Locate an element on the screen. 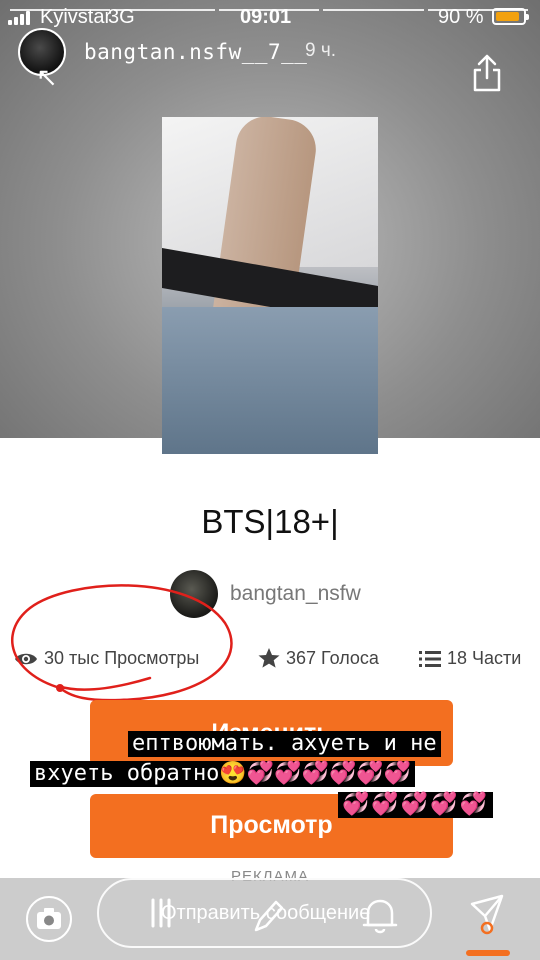 This screenshot has height=960, width=540. pen-icon is located at coordinates (269, 915).